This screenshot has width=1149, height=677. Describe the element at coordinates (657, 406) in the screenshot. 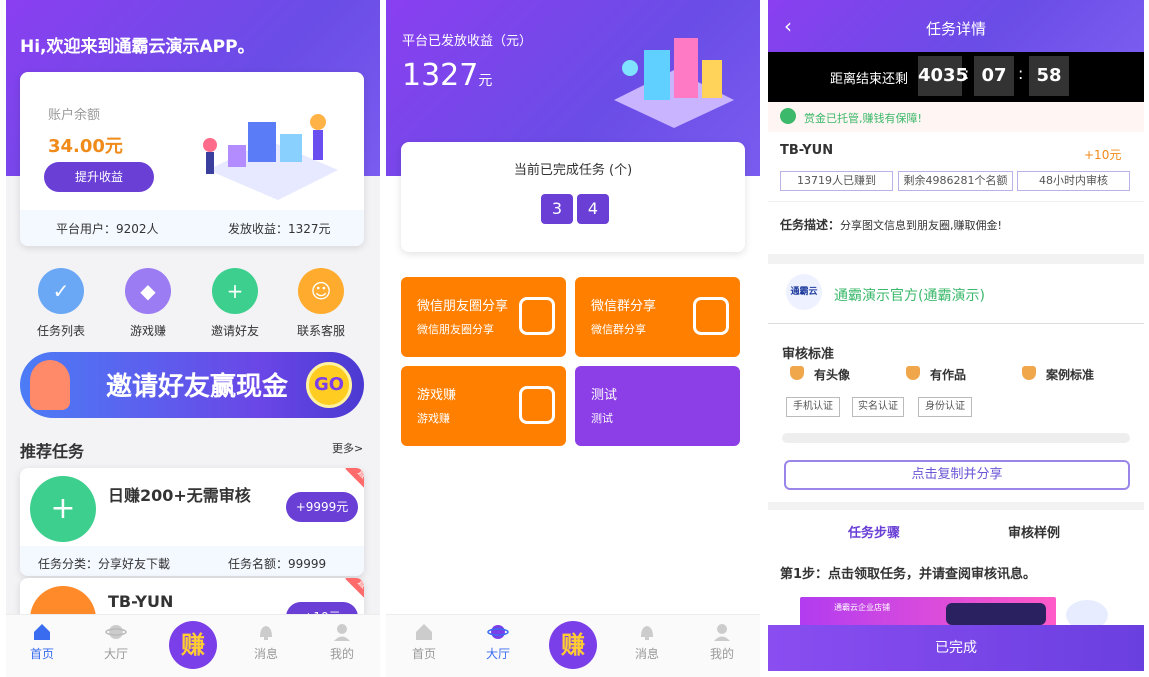

I see `tile-test: 测试 测试` at that location.